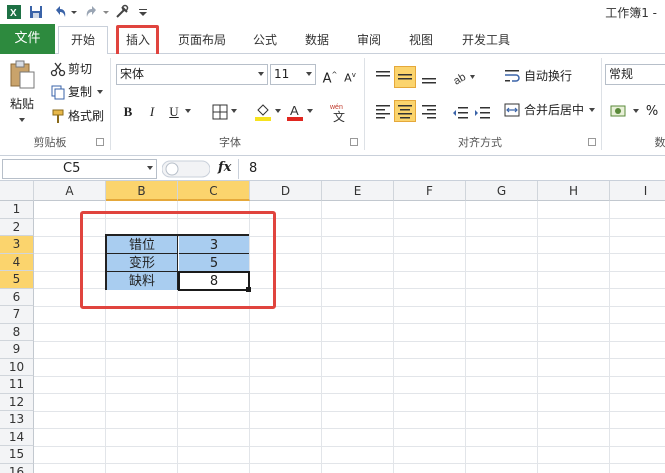 This screenshot has width=665, height=473. I want to click on alignment-launcher-icon, so click(592, 142).